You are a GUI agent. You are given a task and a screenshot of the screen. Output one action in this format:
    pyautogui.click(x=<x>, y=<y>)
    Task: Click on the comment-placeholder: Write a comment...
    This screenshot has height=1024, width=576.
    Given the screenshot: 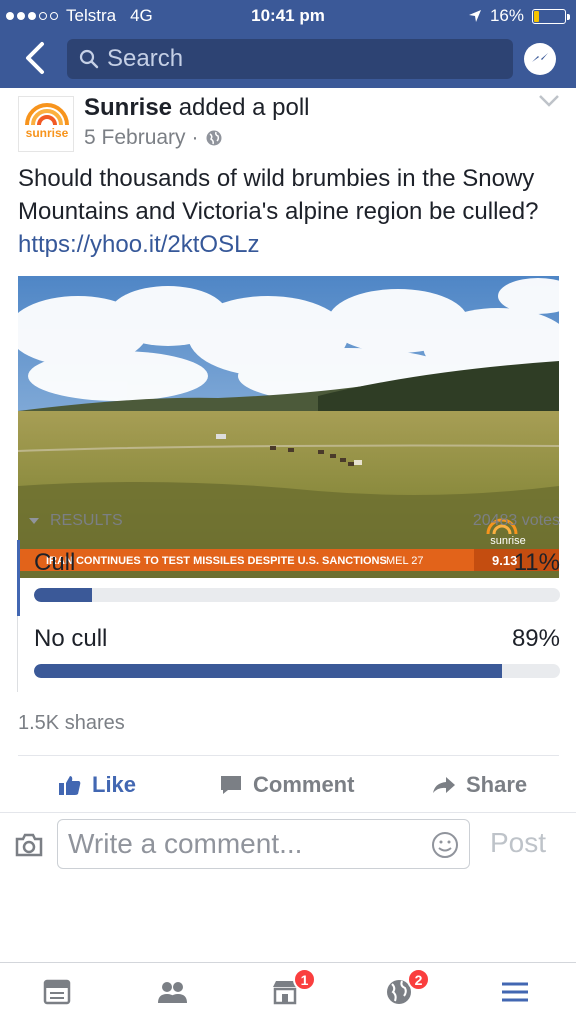 What is the action you would take?
    pyautogui.click(x=185, y=843)
    